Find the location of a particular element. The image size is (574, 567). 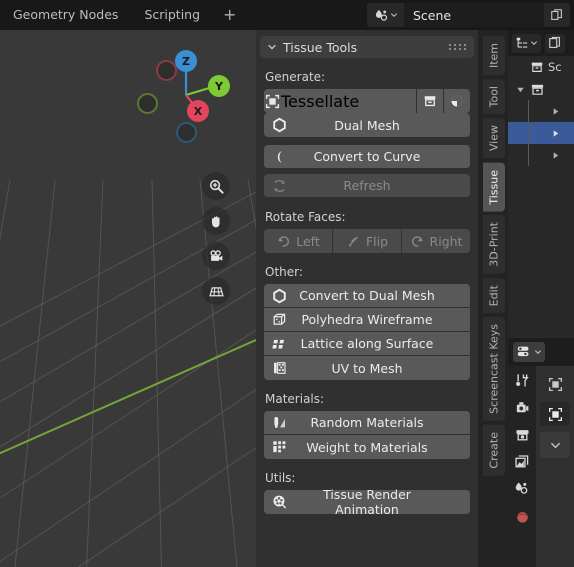

properties-editor-type-button is located at coordinates (529, 352).